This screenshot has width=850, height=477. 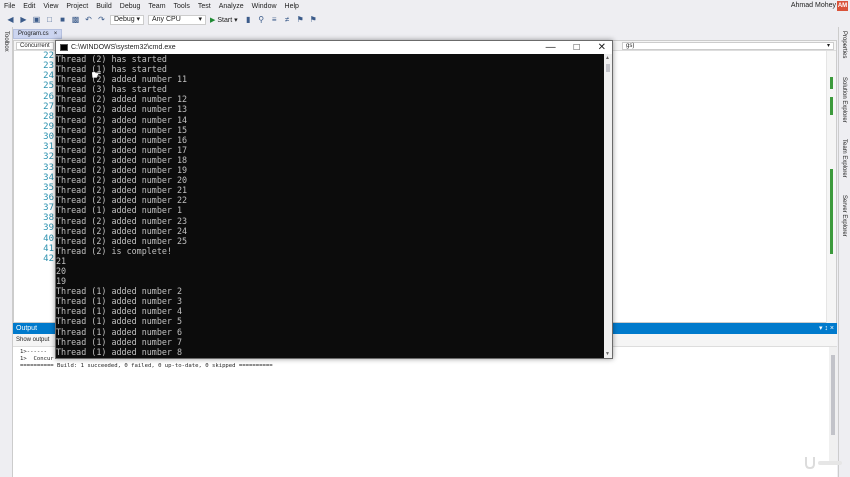 What do you see at coordinates (119, 341) in the screenshot?
I see `console-line: Thread (1) added number 7` at bounding box center [119, 341].